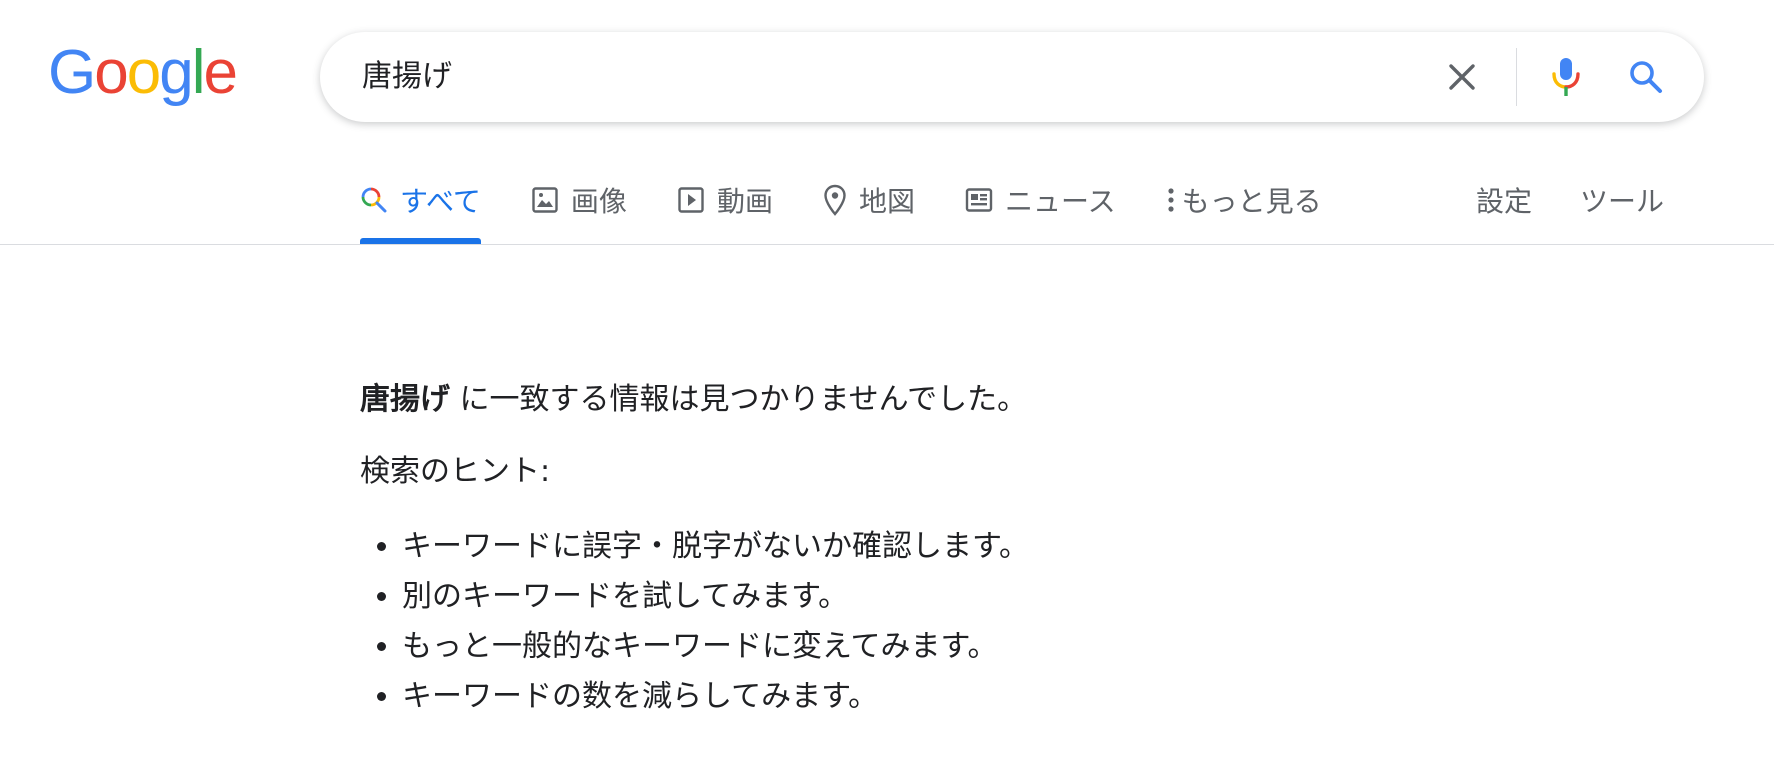 The height and width of the screenshot is (762, 1774). What do you see at coordinates (1516, 77) in the screenshot?
I see `search-divider` at bounding box center [1516, 77].